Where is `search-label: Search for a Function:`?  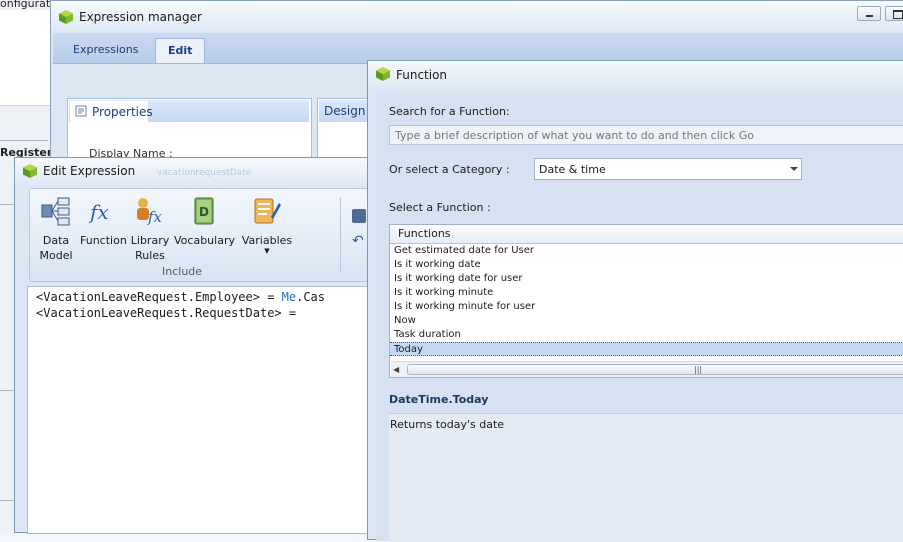
search-label: Search for a Function: is located at coordinates (449, 111).